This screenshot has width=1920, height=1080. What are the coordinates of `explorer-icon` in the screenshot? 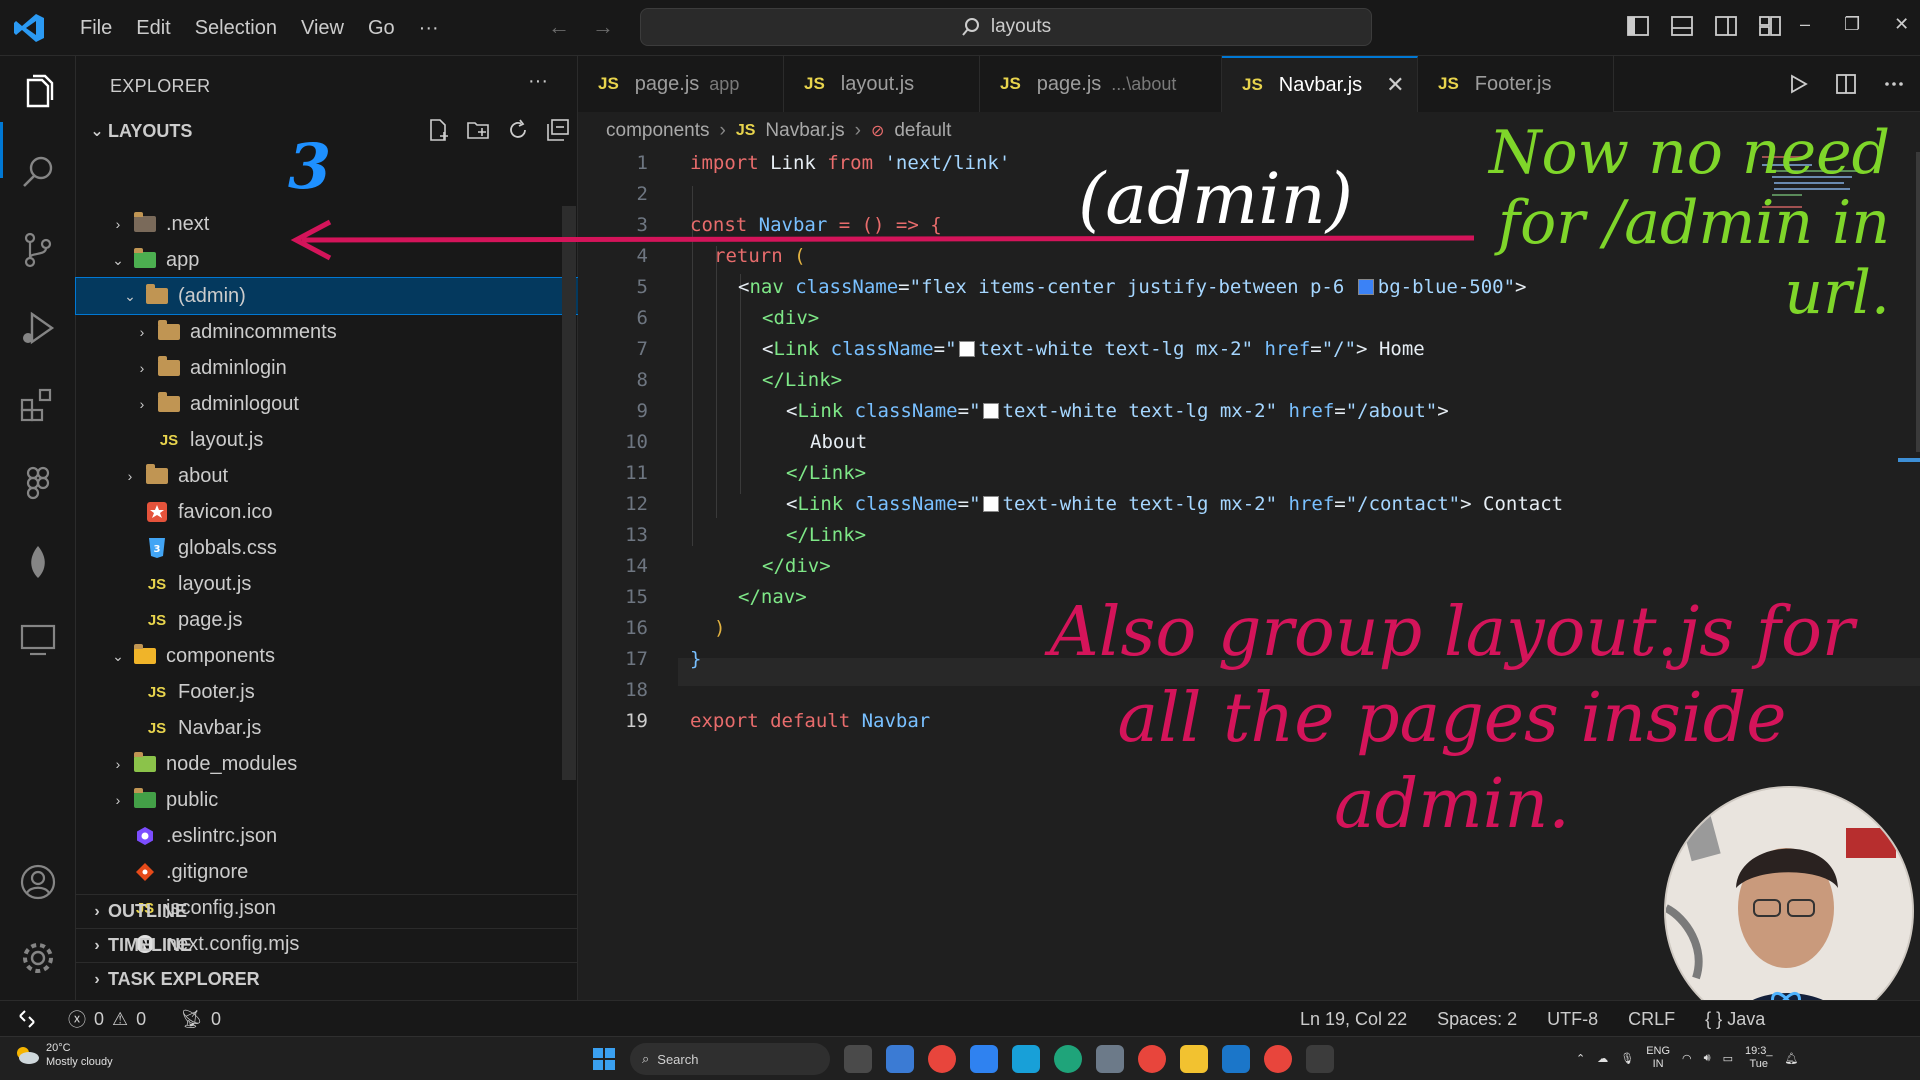 It's located at (38, 92).